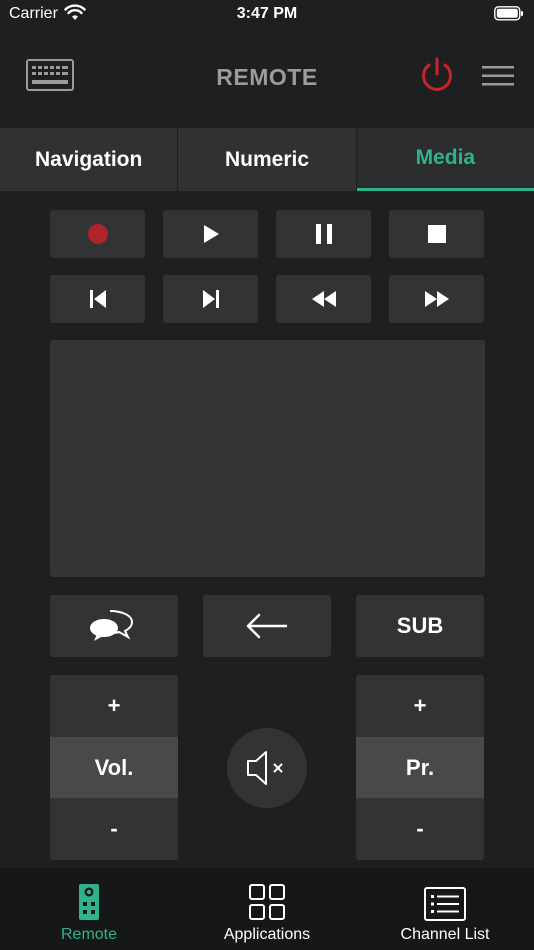 Image resolution: width=534 pixels, height=950 pixels. I want to click on volume-rocker: + Vol. -, so click(114, 767).